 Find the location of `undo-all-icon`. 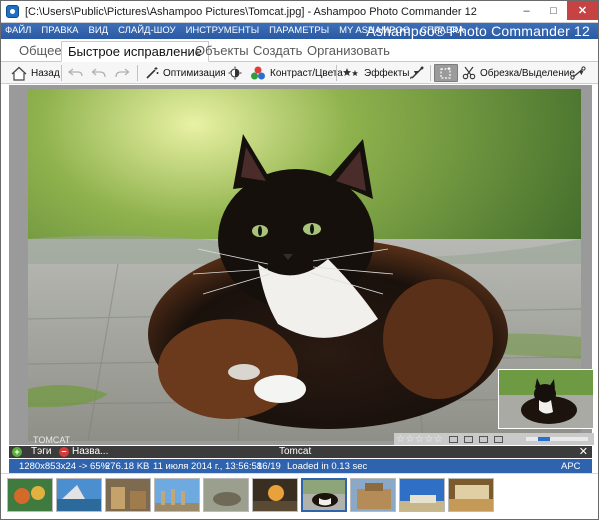

undo-all-icon is located at coordinates (75, 72).